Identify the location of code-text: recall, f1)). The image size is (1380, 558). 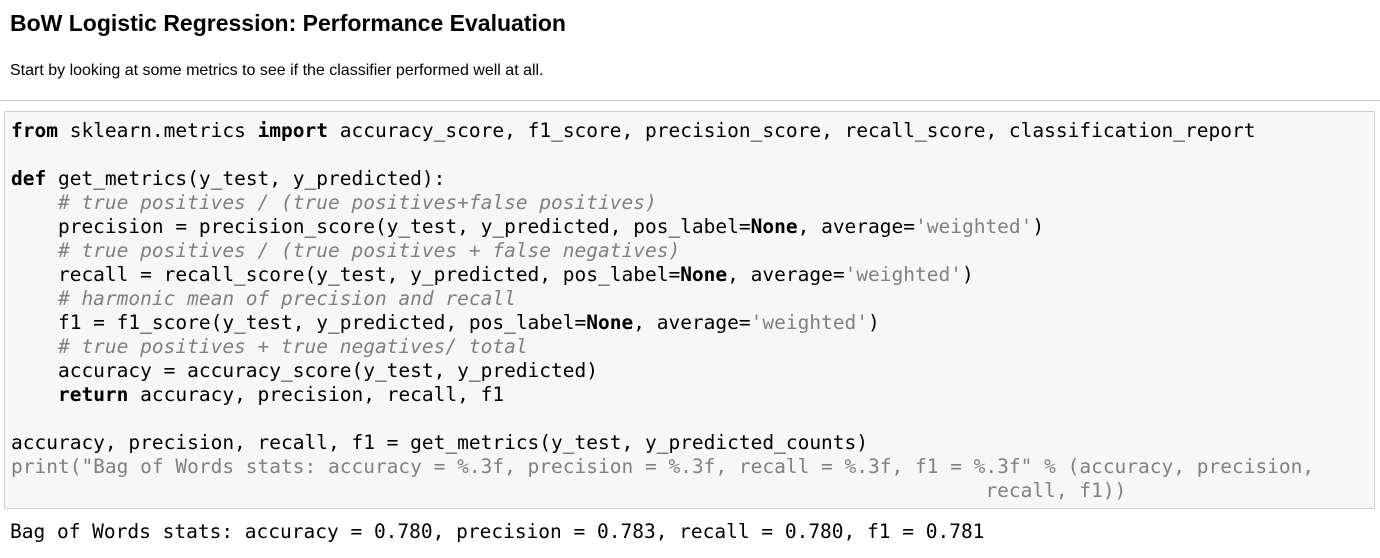
(569, 490).